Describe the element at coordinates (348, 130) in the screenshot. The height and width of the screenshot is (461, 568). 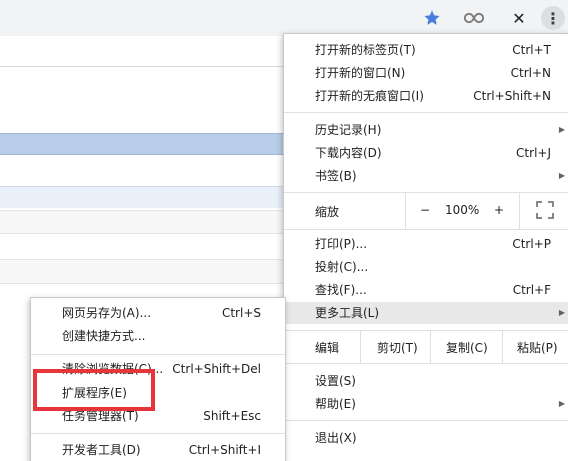
I see `menu-item-label: 历史记录(H)` at that location.